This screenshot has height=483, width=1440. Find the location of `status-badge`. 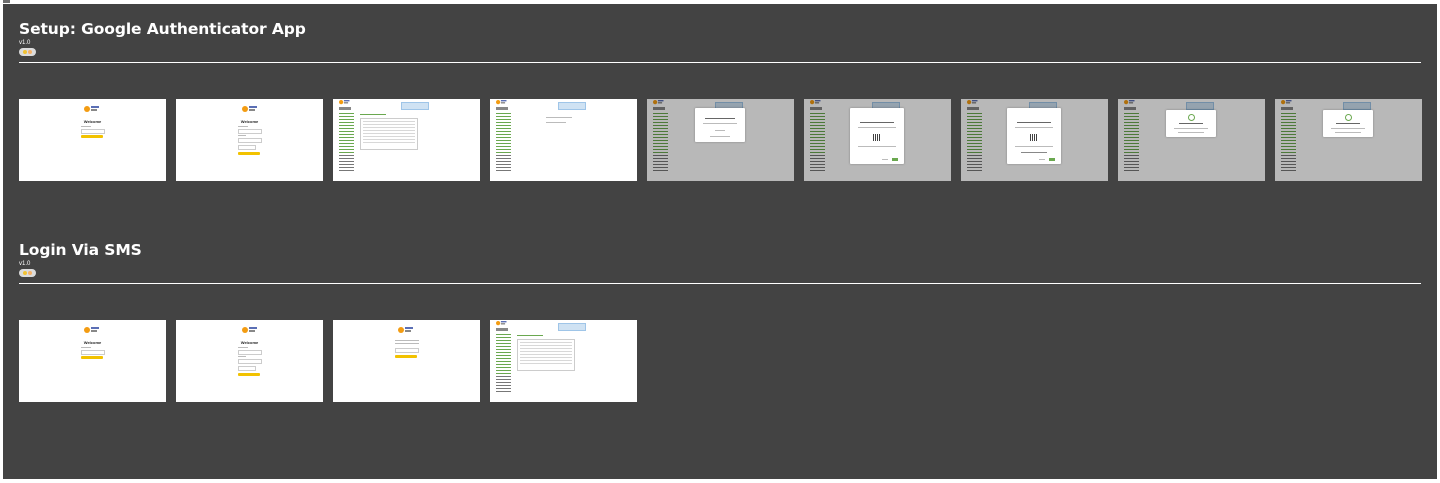

status-badge is located at coordinates (27, 273).